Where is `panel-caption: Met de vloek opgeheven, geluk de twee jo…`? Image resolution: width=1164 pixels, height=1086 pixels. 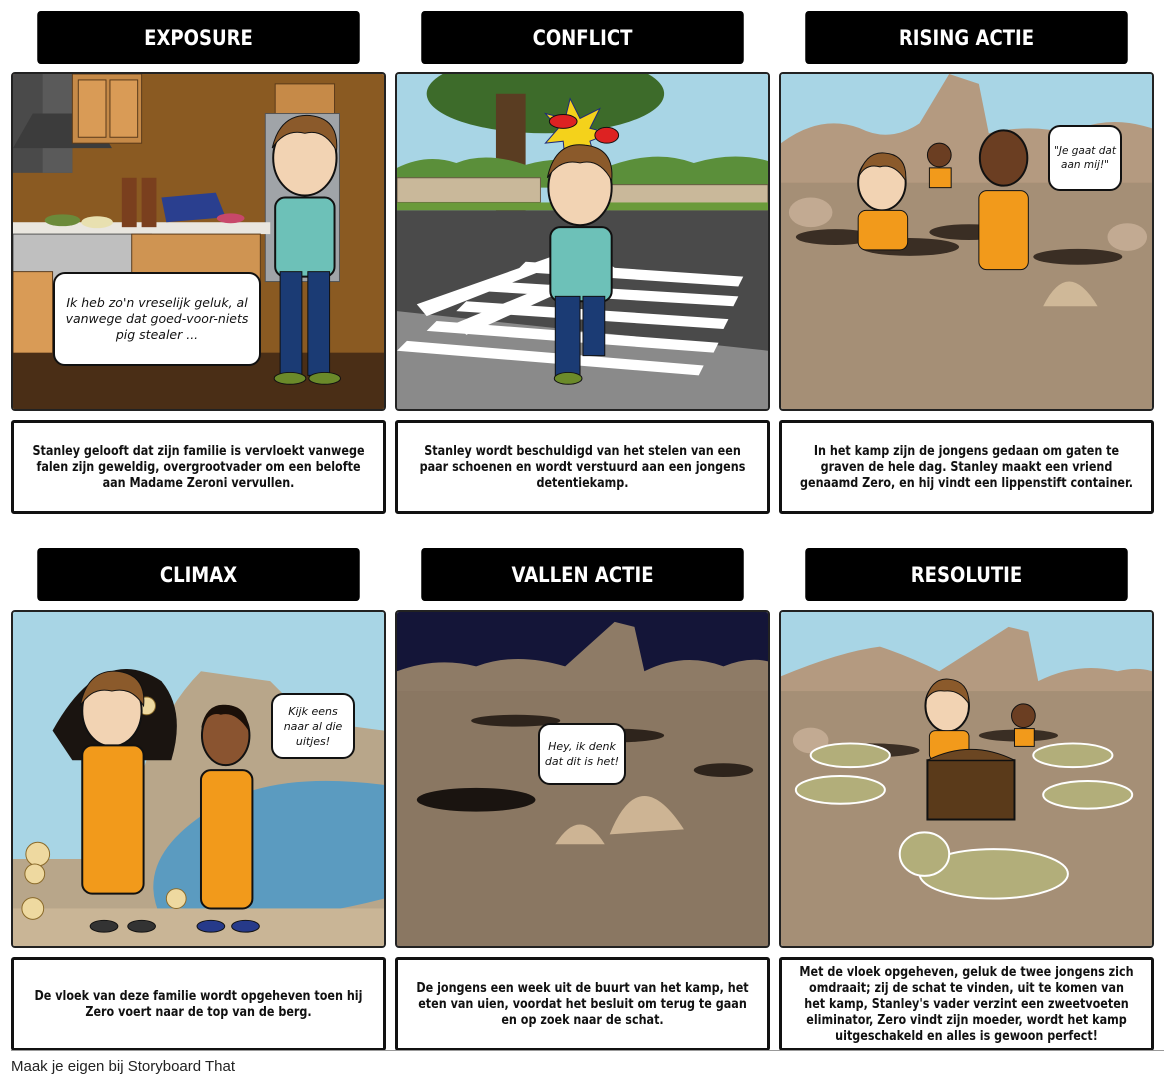
panel-caption: Met de vloek opgeheven, geluk de twee jo… is located at coordinates (966, 1004).